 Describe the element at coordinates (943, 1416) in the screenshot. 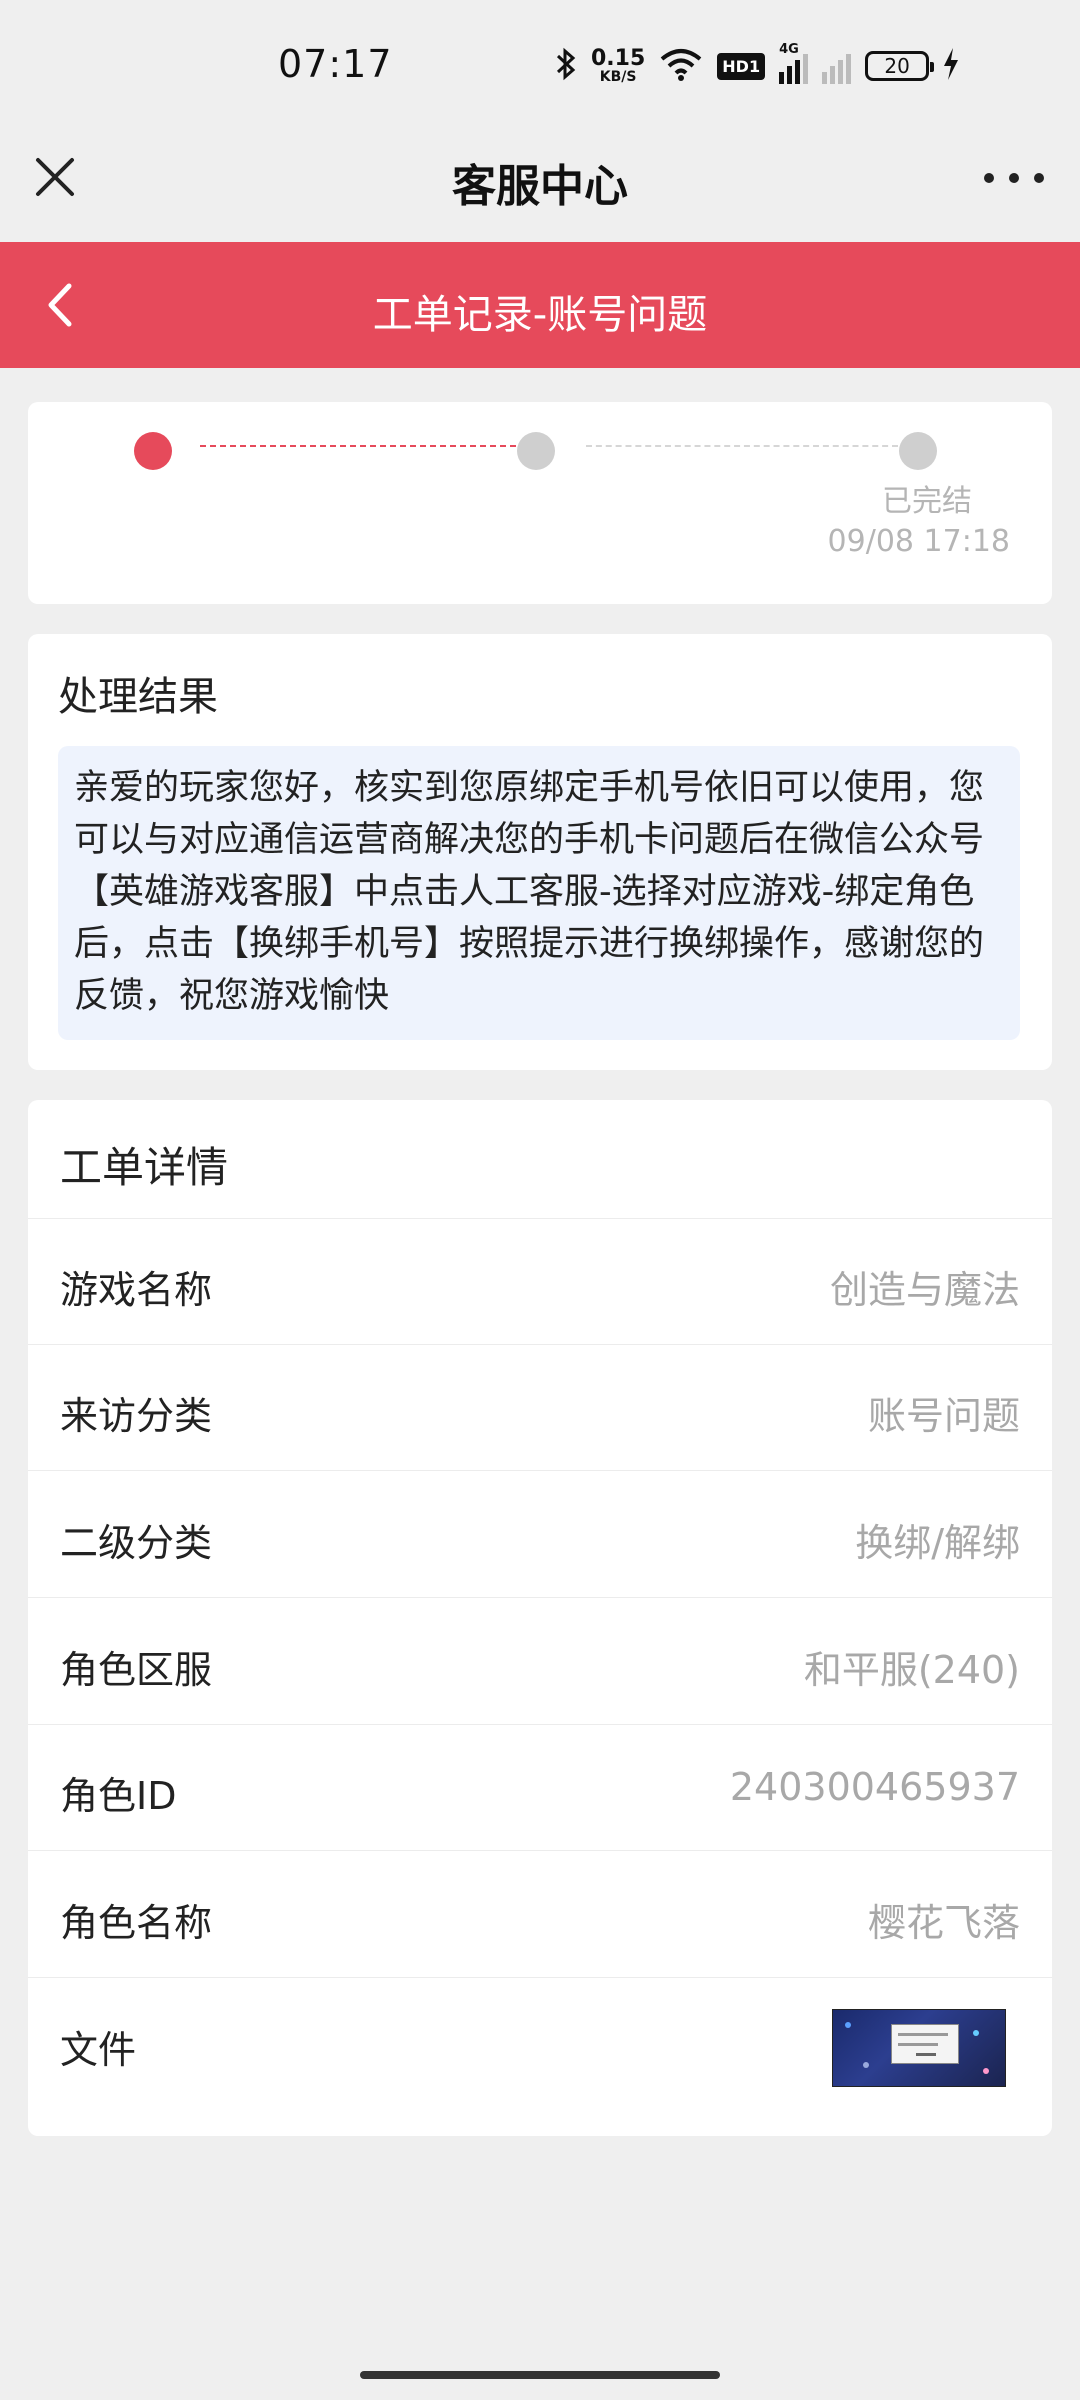

I see `detail-value: 账号问题` at that location.